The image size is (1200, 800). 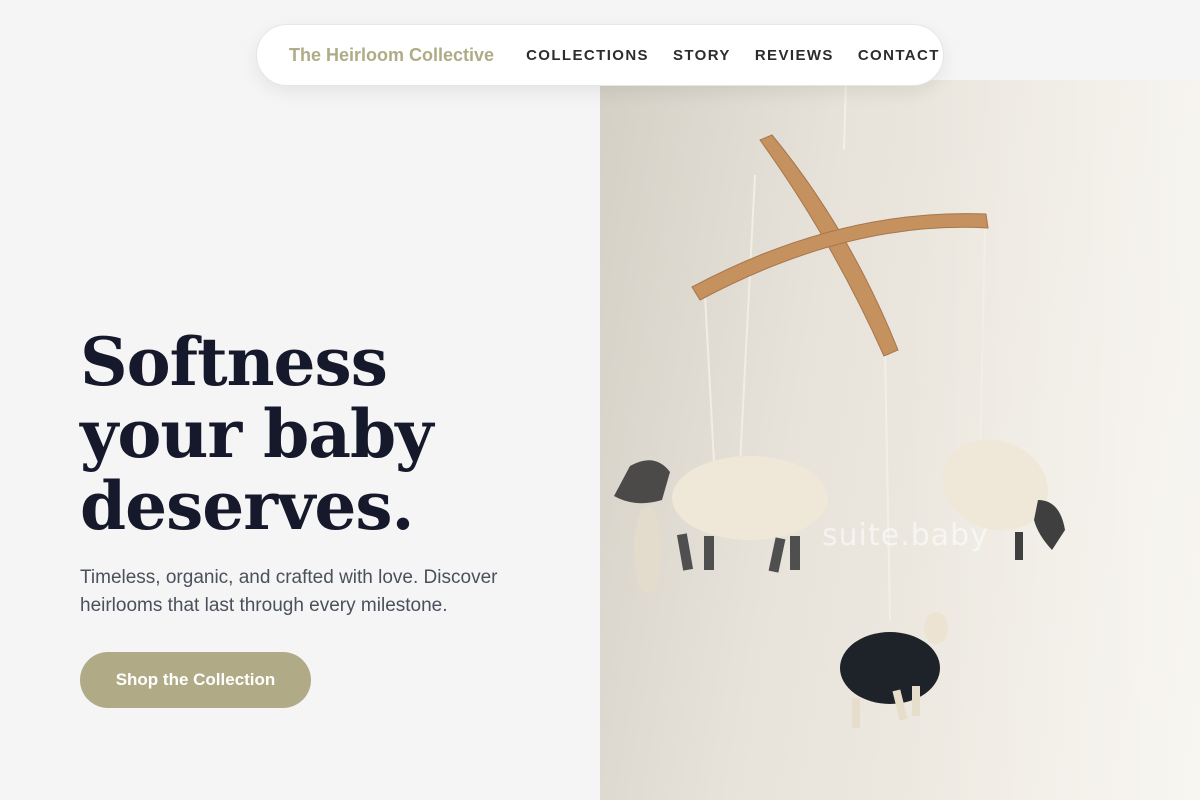 What do you see at coordinates (195, 680) in the screenshot?
I see `shop-collection-button: Shop the Collection` at bounding box center [195, 680].